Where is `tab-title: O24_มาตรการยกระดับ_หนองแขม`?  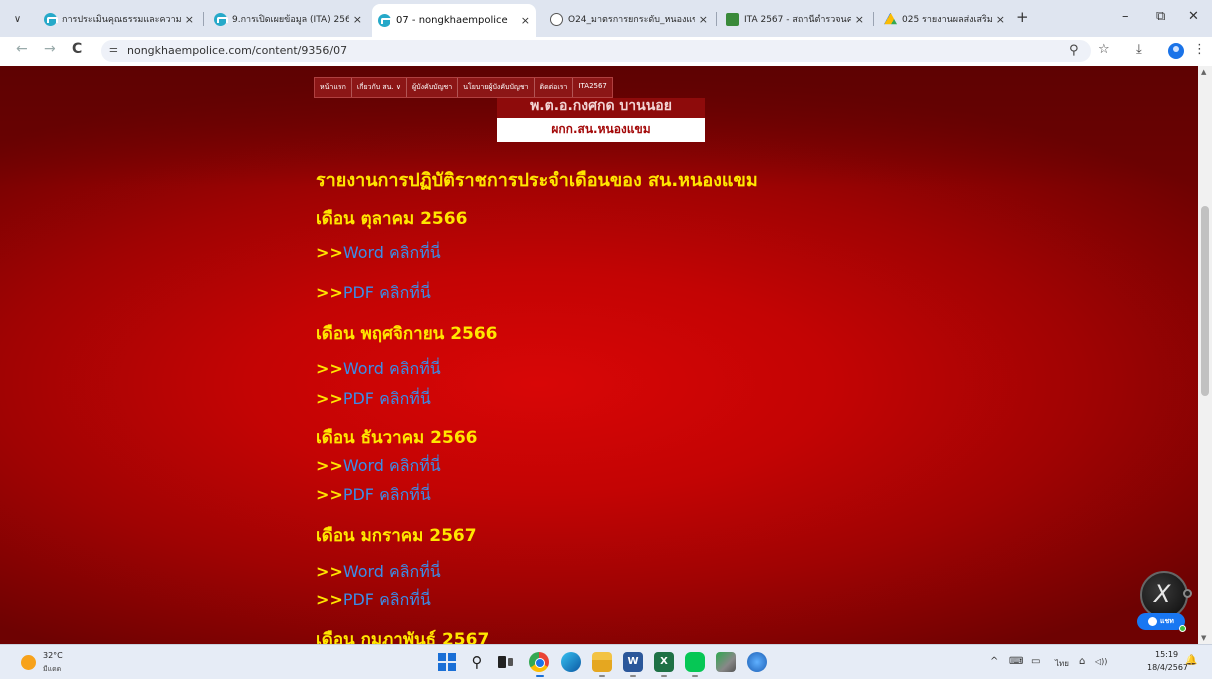 tab-title: O24_มาตรการยกระดับ_หนองแขม is located at coordinates (631, 20).